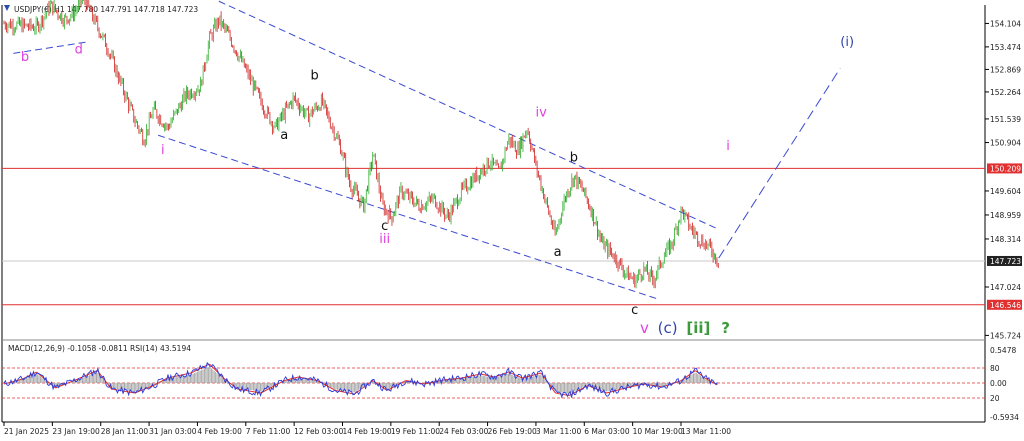 Image resolution: width=1024 pixels, height=441 pixels. What do you see at coordinates (1005, 191) in the screenshot?
I see `y-tick-label: 149.604` at bounding box center [1005, 191].